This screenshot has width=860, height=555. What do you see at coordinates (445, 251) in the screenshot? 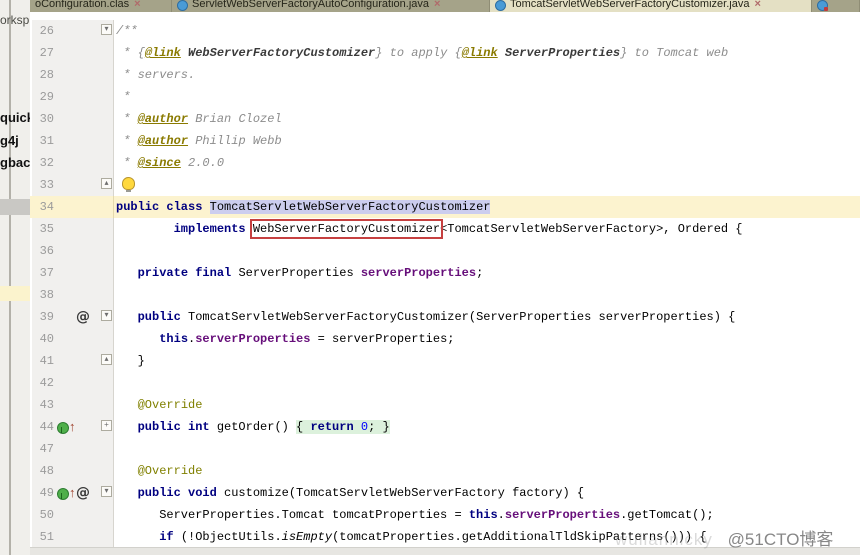
I see `code-line: 36` at bounding box center [445, 251].